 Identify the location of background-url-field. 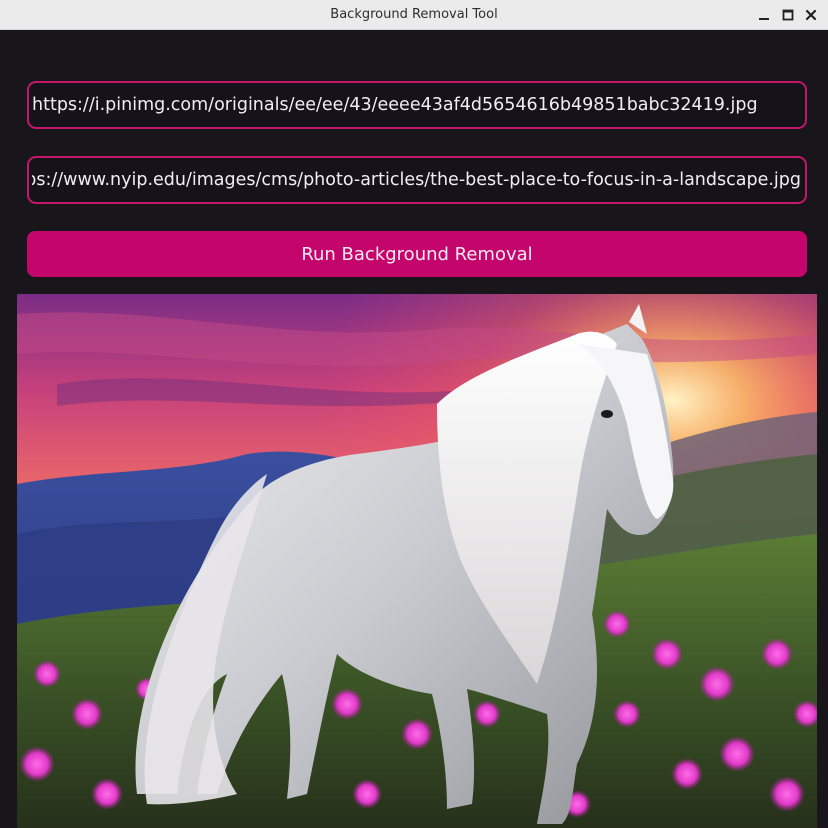
(417, 180).